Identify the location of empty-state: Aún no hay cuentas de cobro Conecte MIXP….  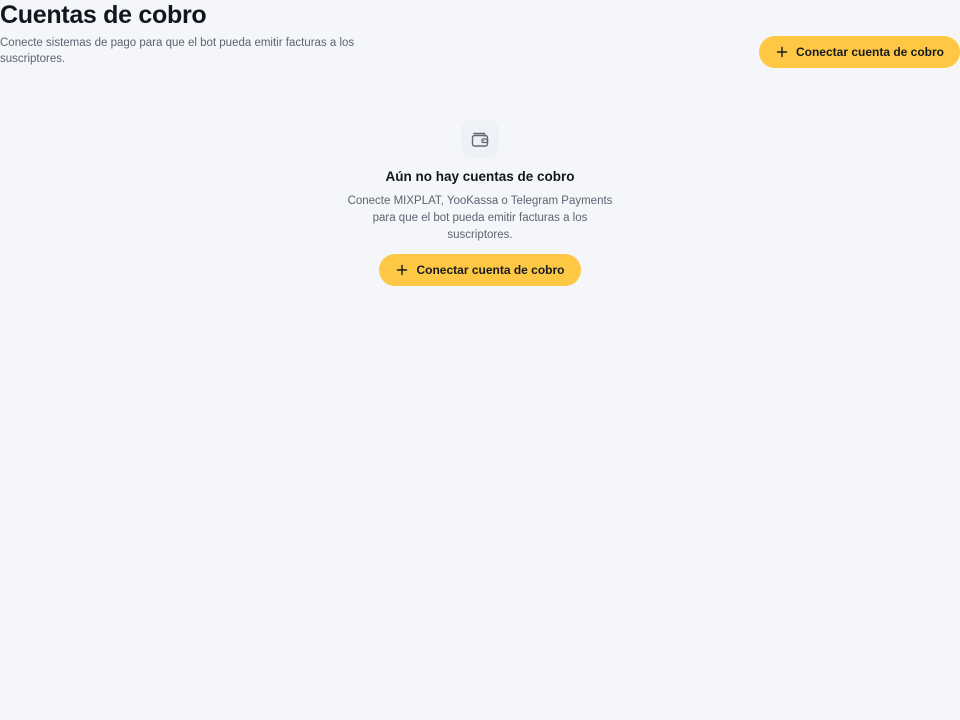
(480, 203).